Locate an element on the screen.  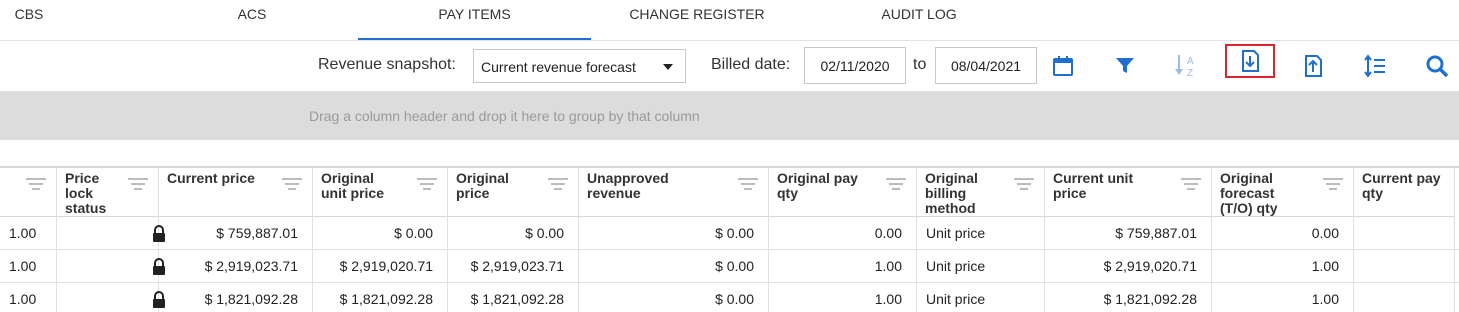
tab-audit-log: AUDIT LOG is located at coordinates (919, 20).